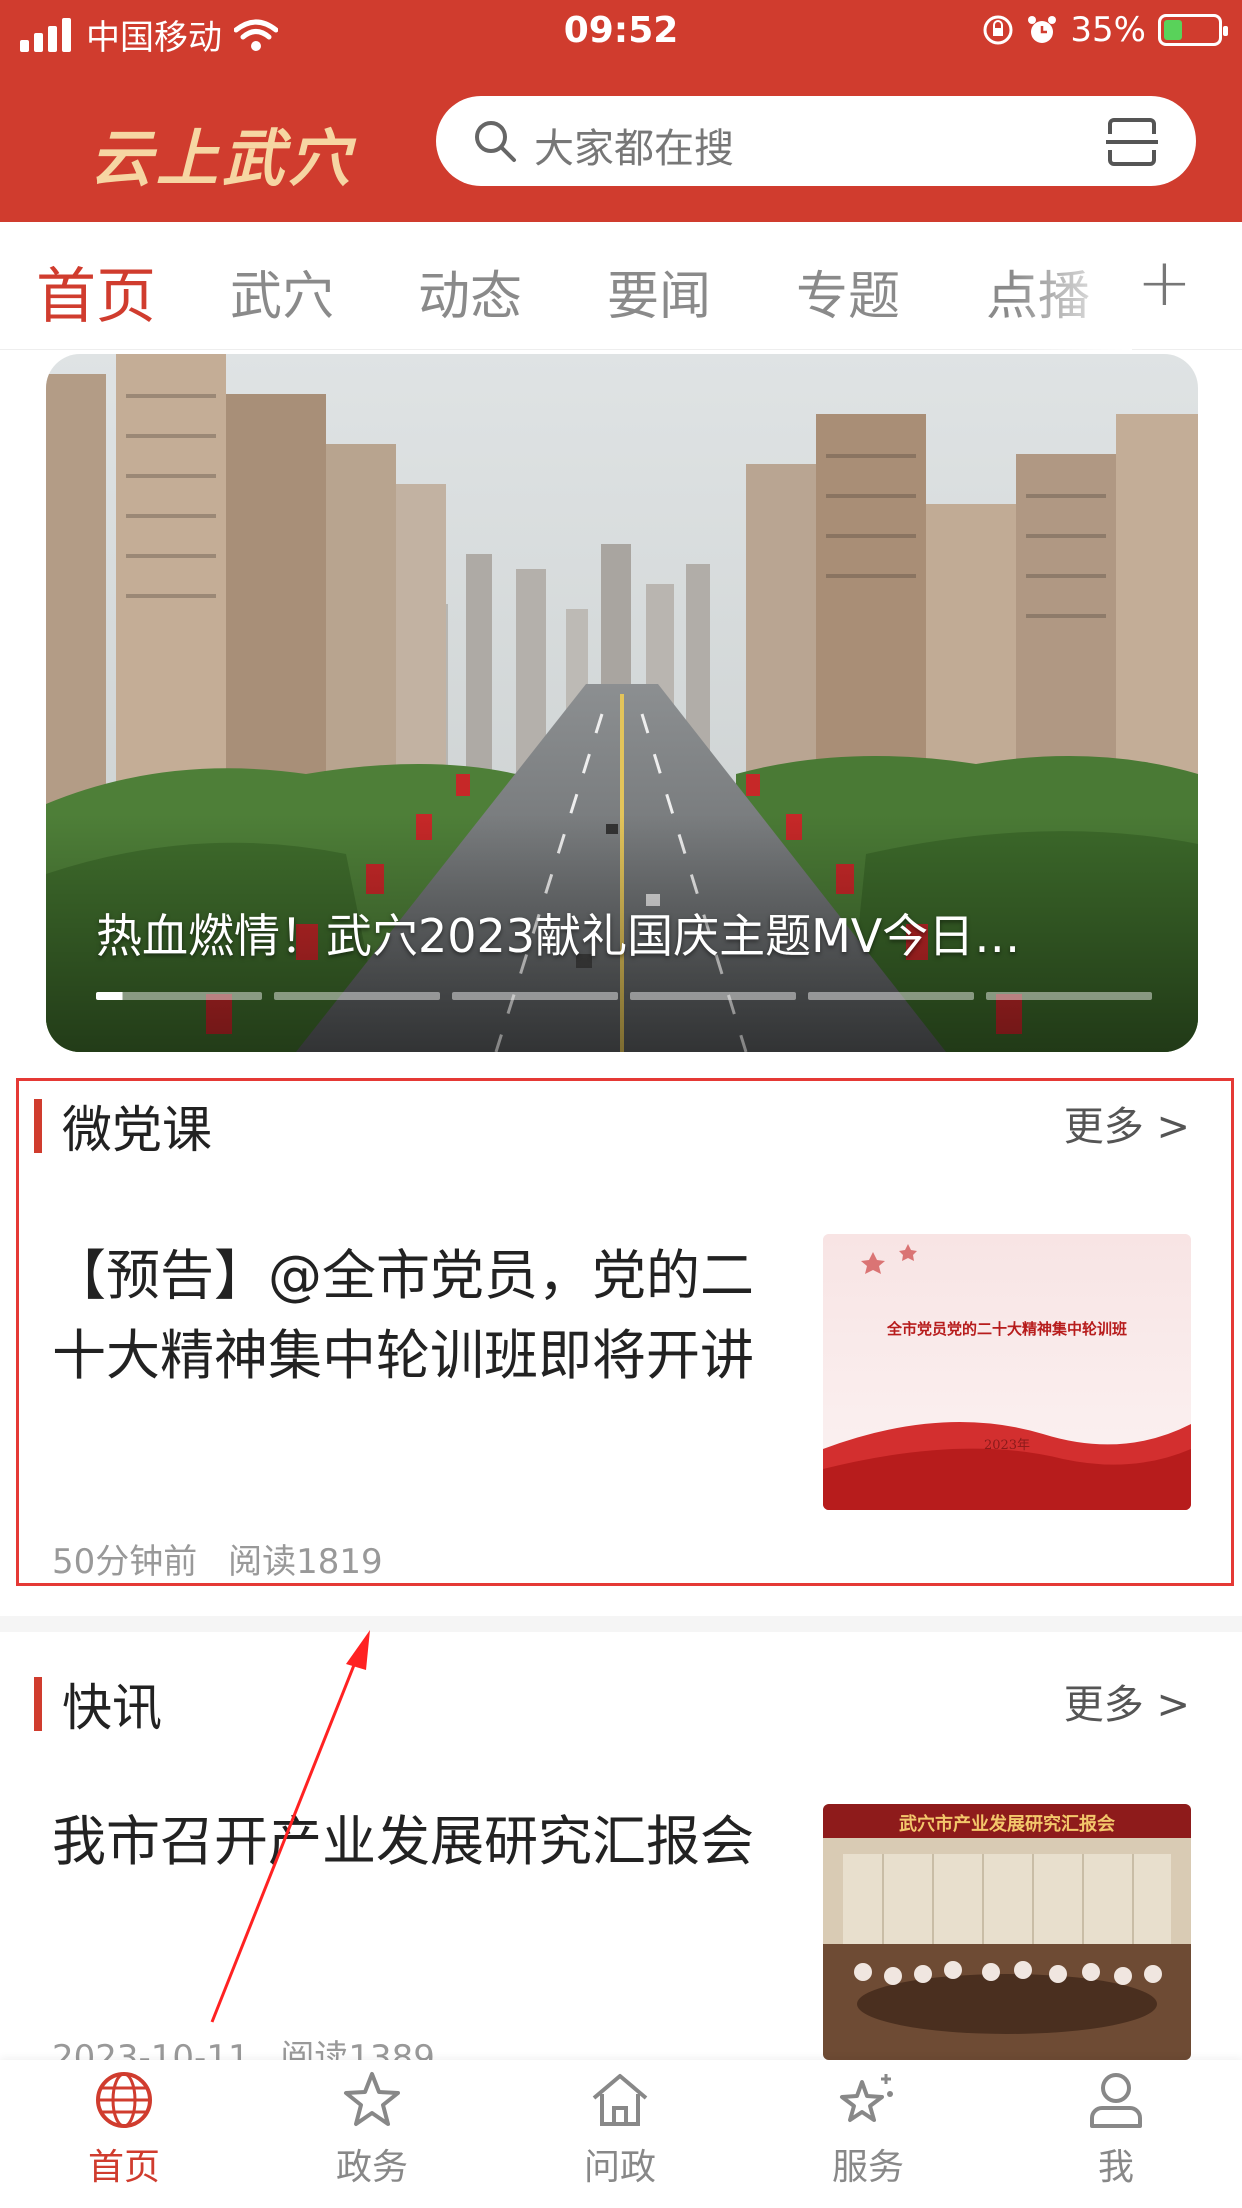 This screenshot has height=2208, width=1242. Describe the element at coordinates (998, 30) in the screenshot. I see `rotation-lock-icon` at that location.